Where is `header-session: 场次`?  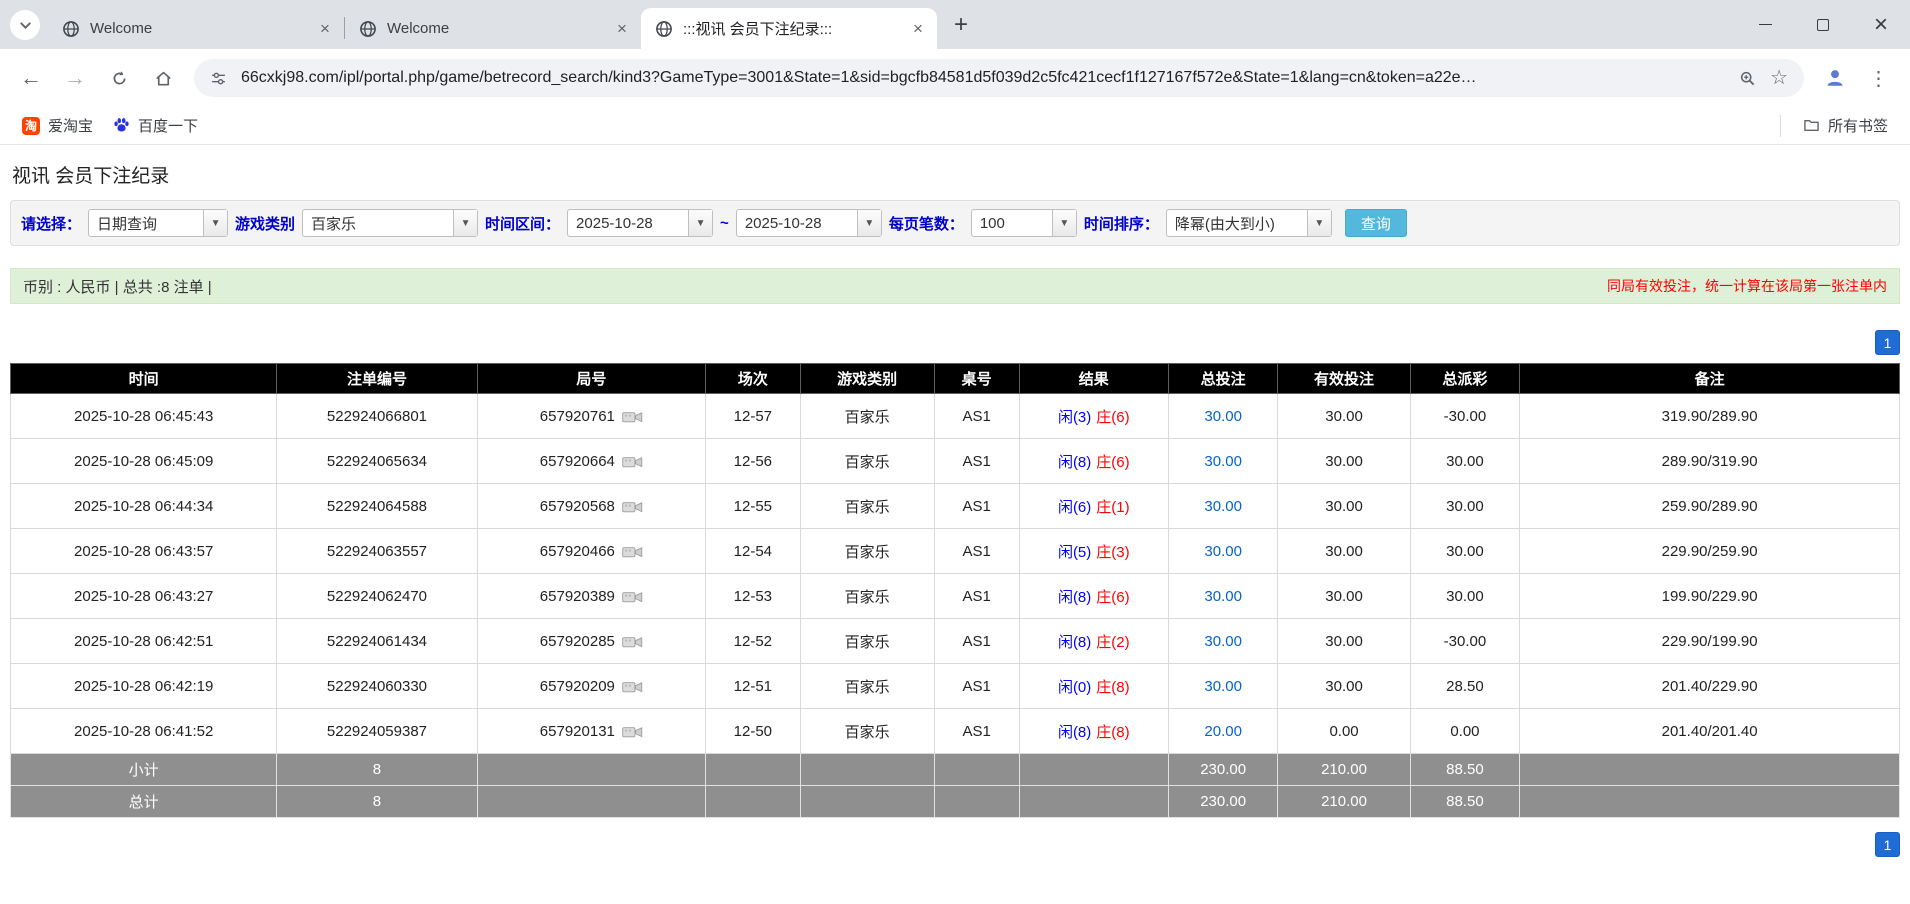 header-session: 场次 is located at coordinates (753, 378).